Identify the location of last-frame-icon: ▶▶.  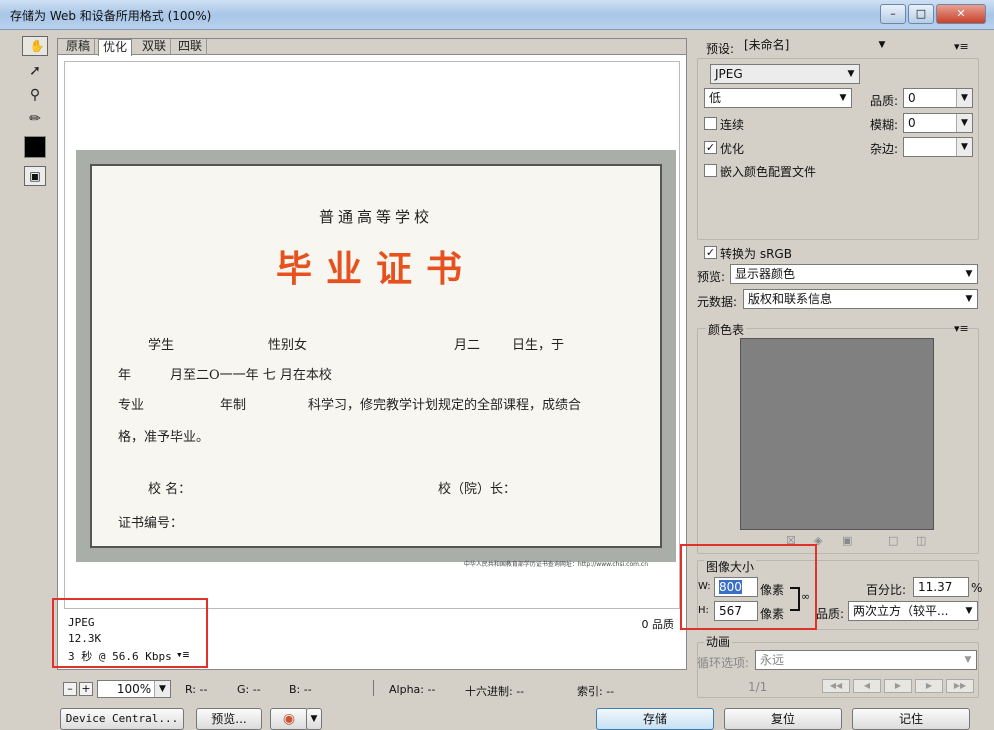
(960, 686).